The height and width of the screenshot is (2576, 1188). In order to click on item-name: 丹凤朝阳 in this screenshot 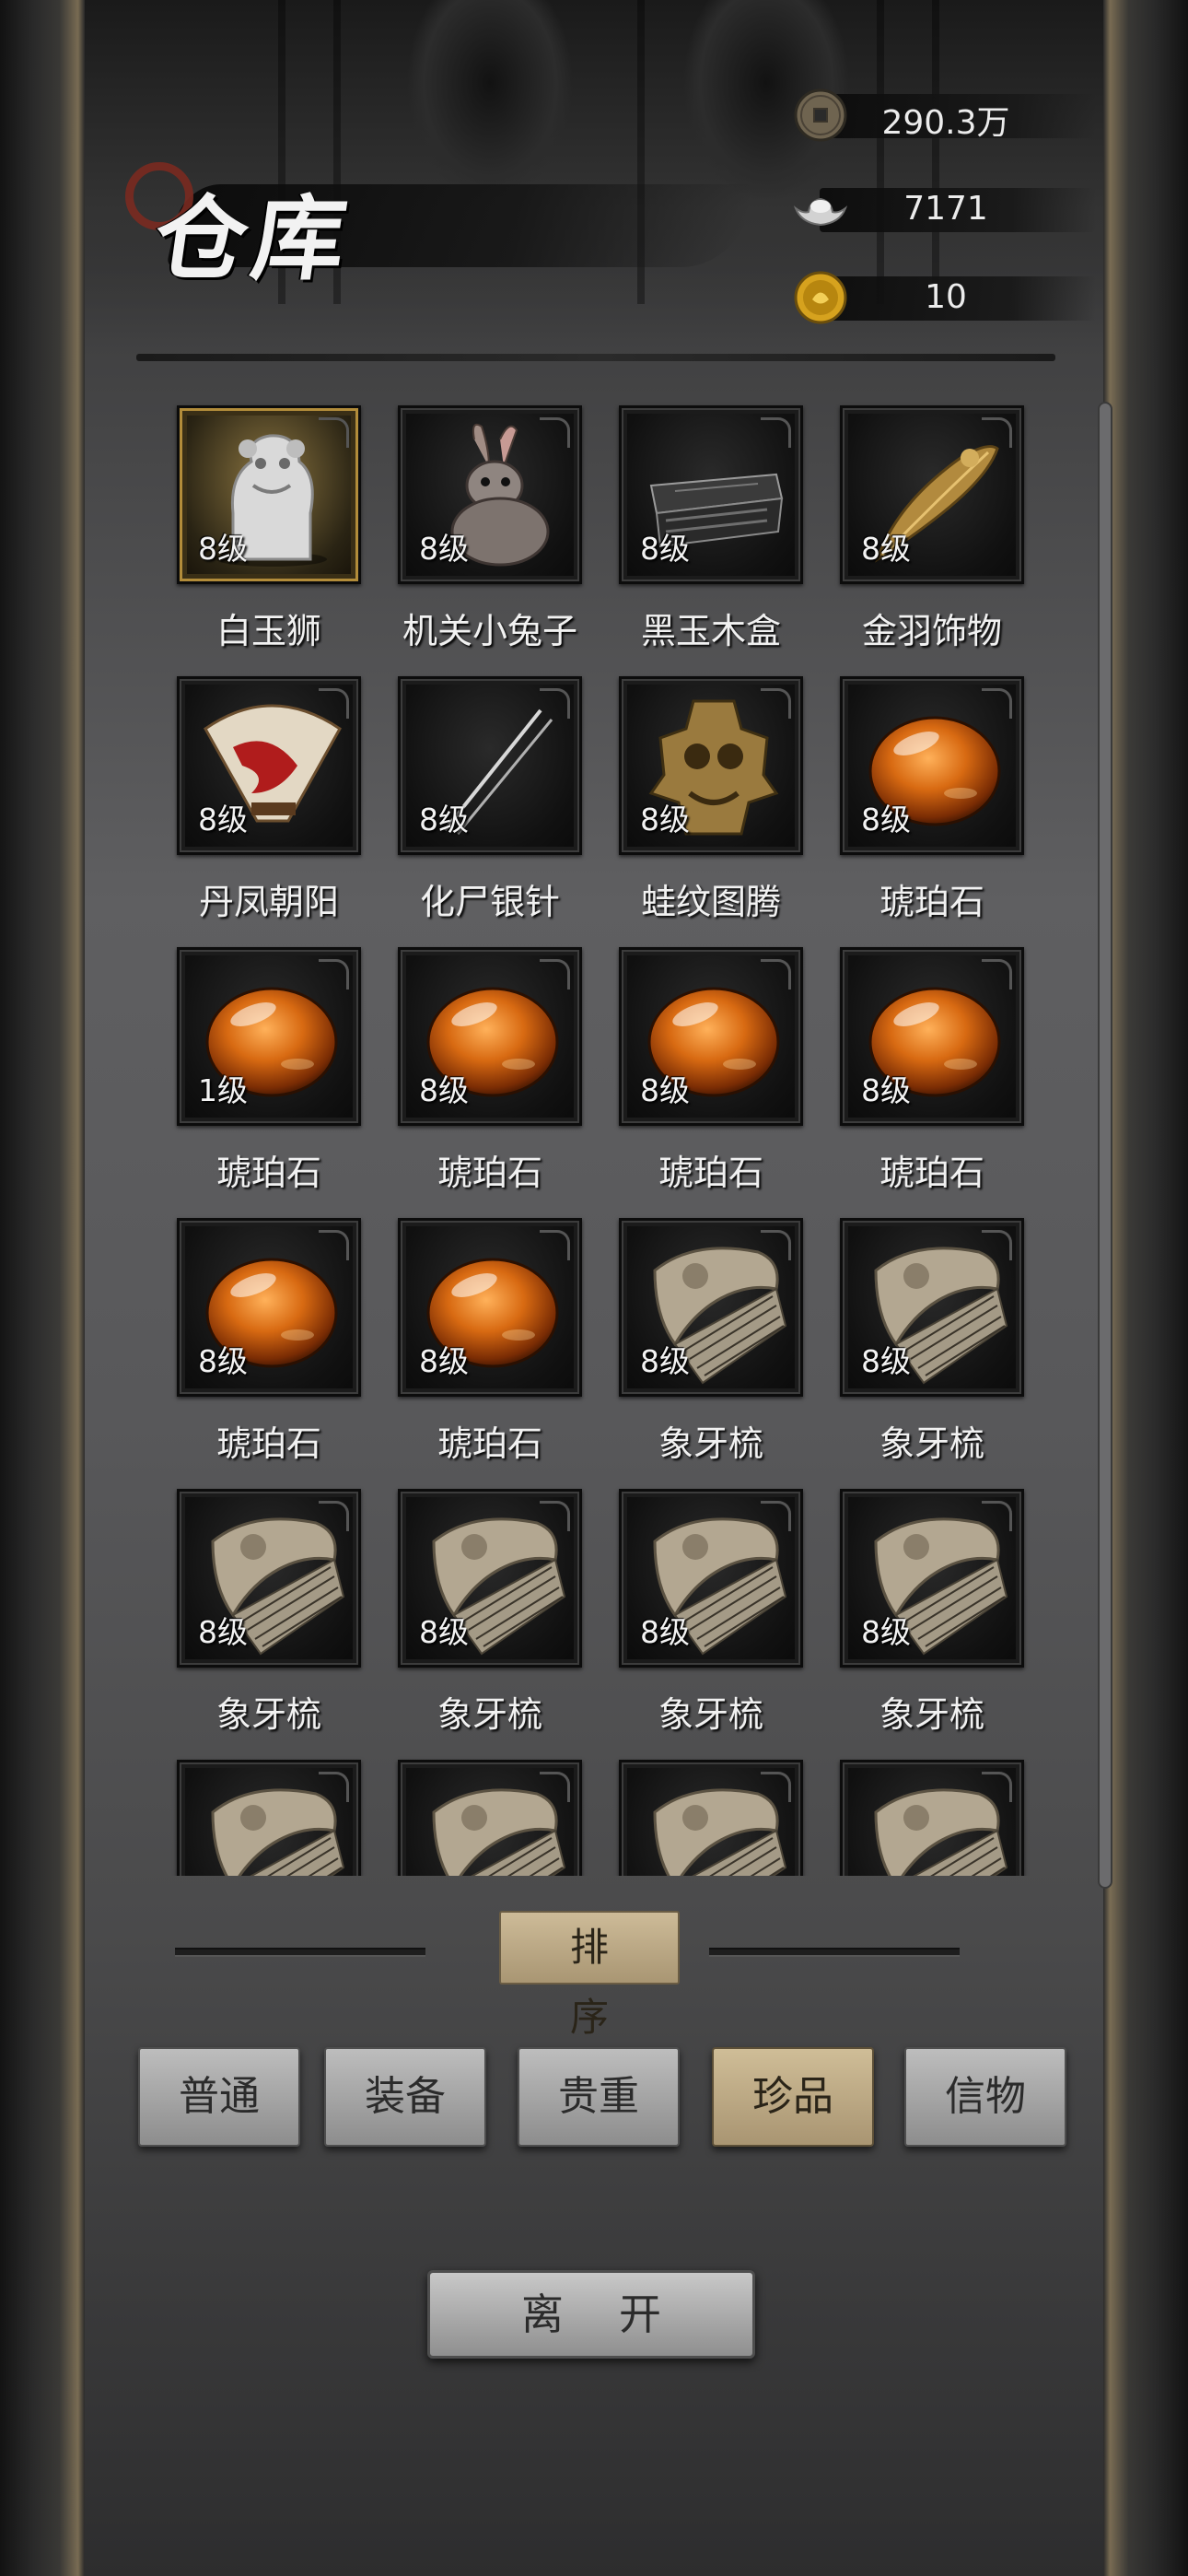, I will do `click(268, 902)`.